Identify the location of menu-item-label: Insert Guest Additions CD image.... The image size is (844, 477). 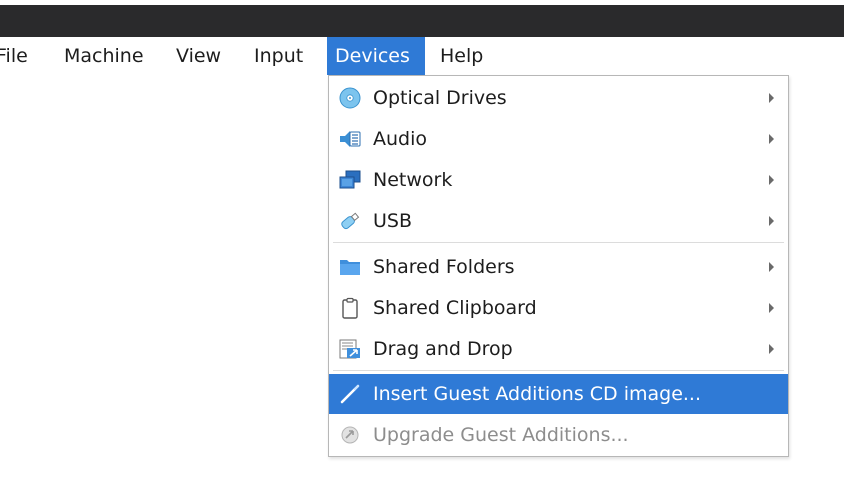
(537, 394).